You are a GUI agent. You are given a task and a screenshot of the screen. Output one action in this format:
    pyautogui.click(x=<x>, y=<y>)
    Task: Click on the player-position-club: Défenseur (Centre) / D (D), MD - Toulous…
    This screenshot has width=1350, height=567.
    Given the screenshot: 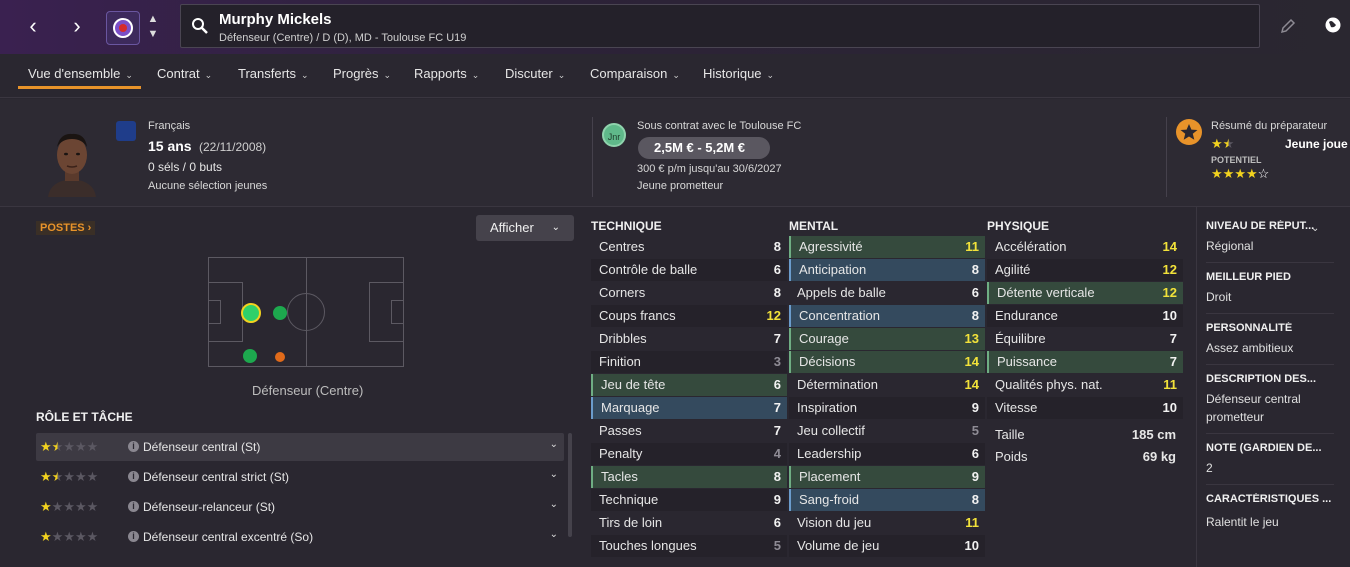 What is the action you would take?
    pyautogui.click(x=343, y=38)
    